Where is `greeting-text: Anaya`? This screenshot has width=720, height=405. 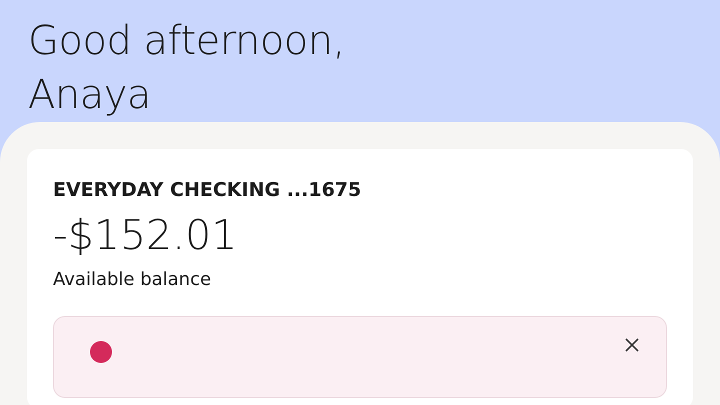
greeting-text: Anaya is located at coordinates (90, 95).